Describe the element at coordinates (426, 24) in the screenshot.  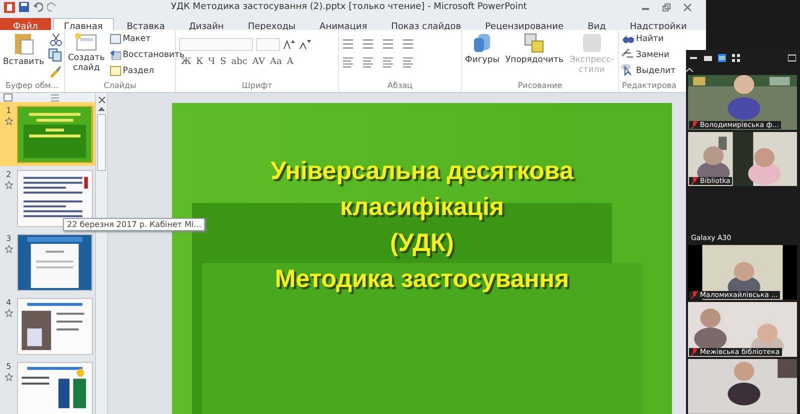
I see `ribbon-tab: Показ слайдов` at that location.